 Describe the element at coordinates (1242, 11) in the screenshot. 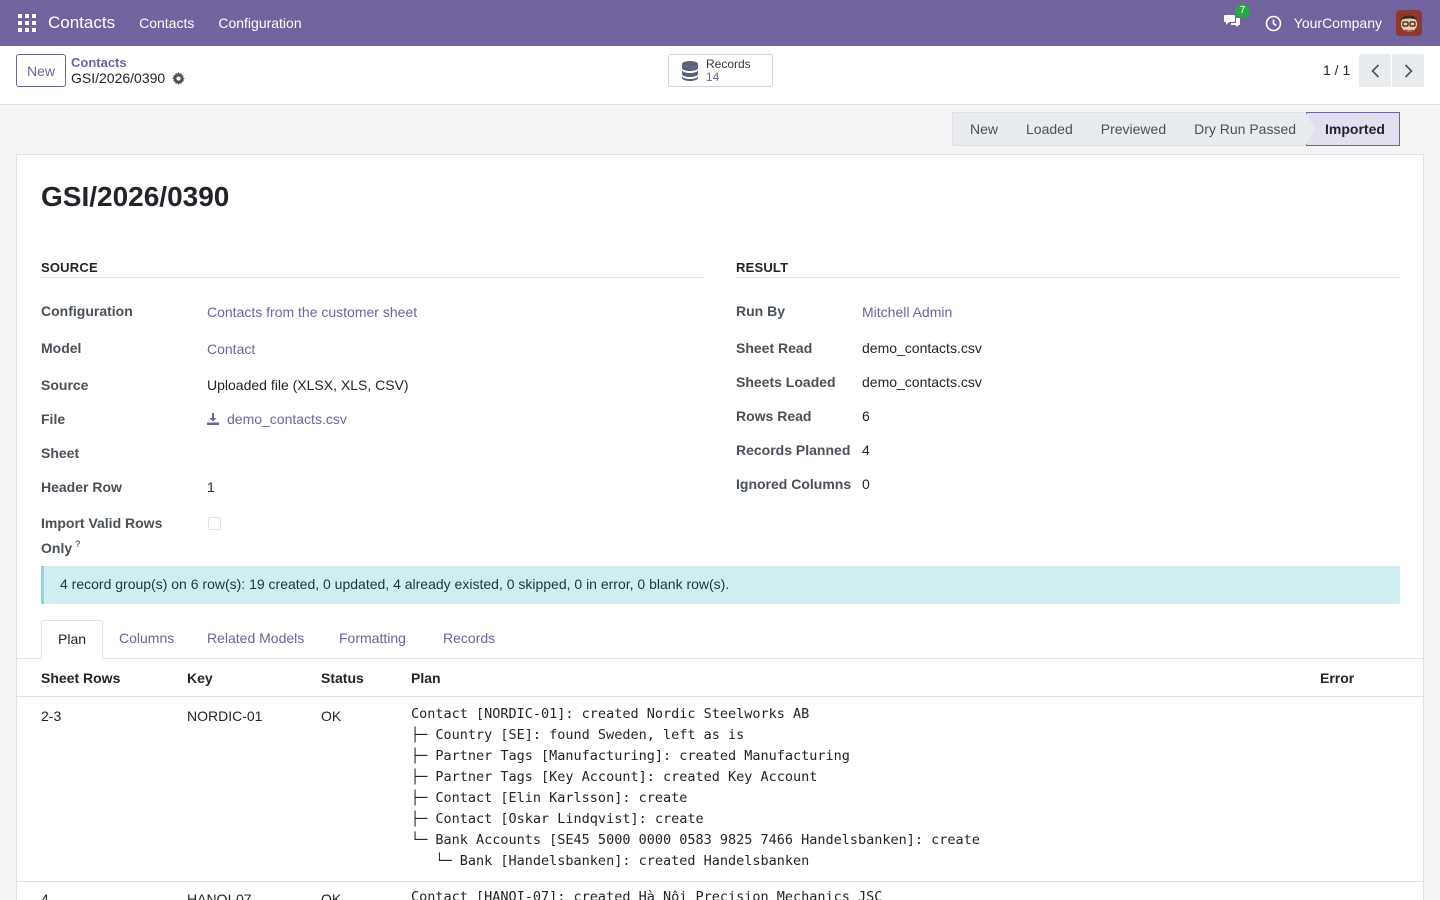

I see `chat-count-badge: 7` at that location.